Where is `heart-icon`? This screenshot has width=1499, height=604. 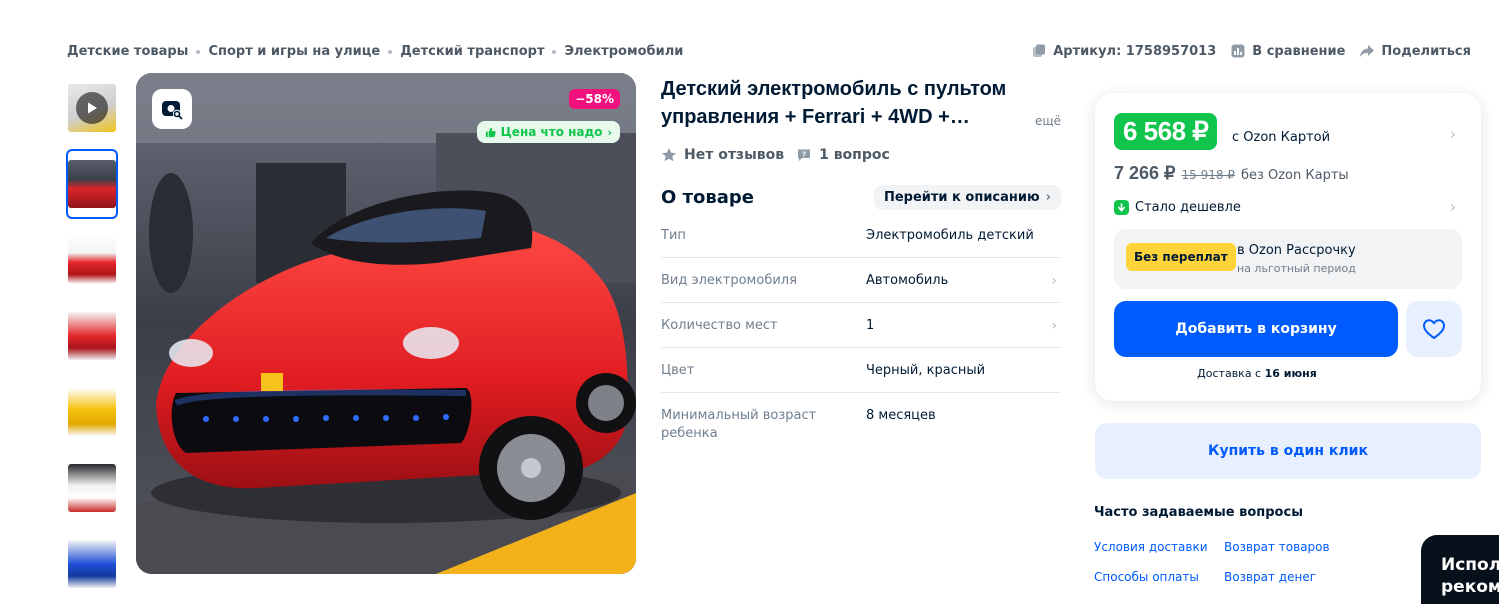
heart-icon is located at coordinates (1434, 329).